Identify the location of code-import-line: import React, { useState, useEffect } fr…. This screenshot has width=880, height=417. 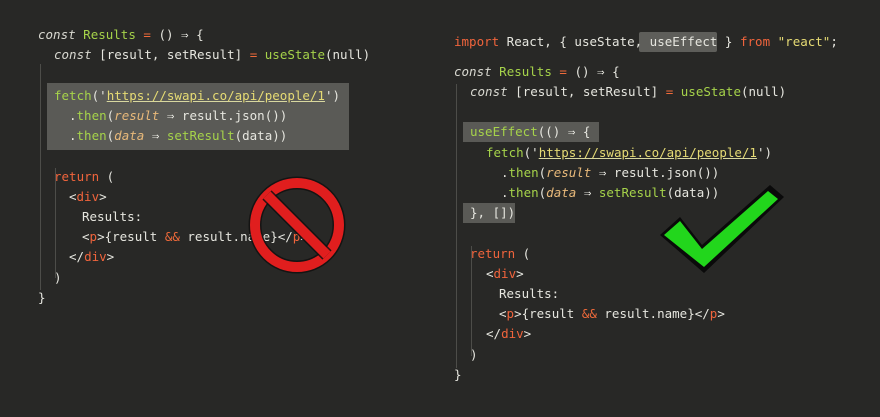
(646, 41).